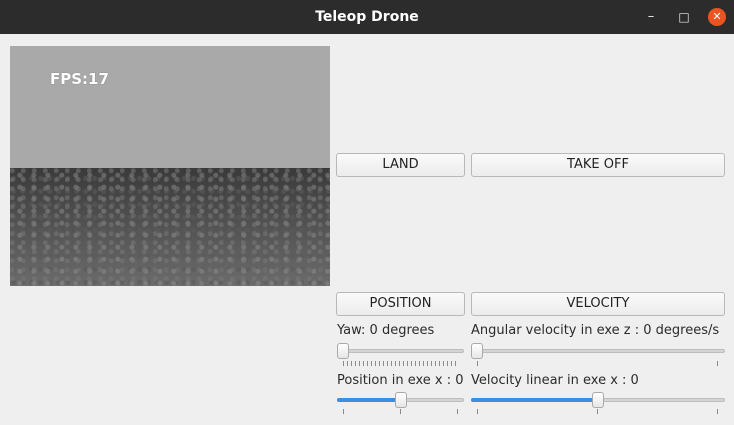  I want to click on velocity-linear-x-slider-fill, so click(534, 400).